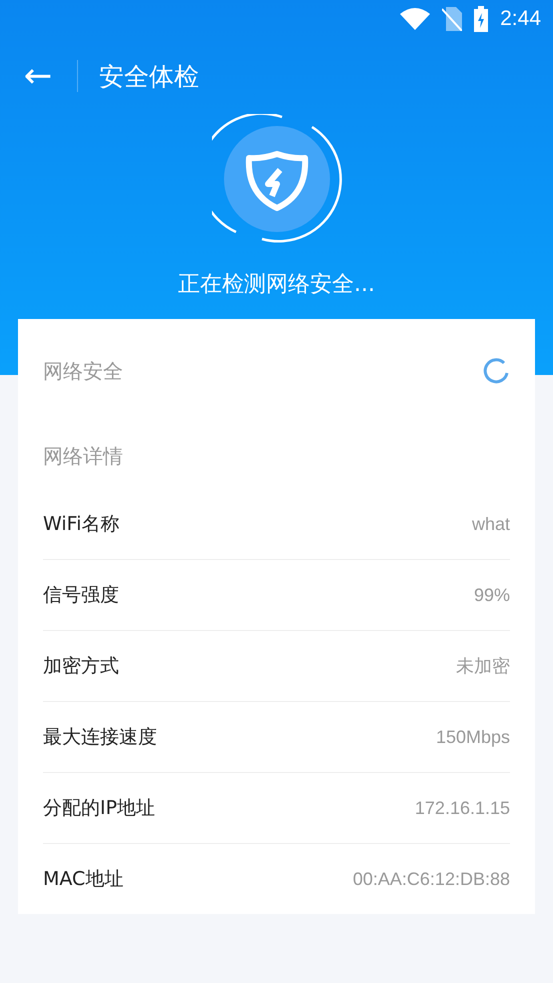  I want to click on battery-charging-icon, so click(481, 19).